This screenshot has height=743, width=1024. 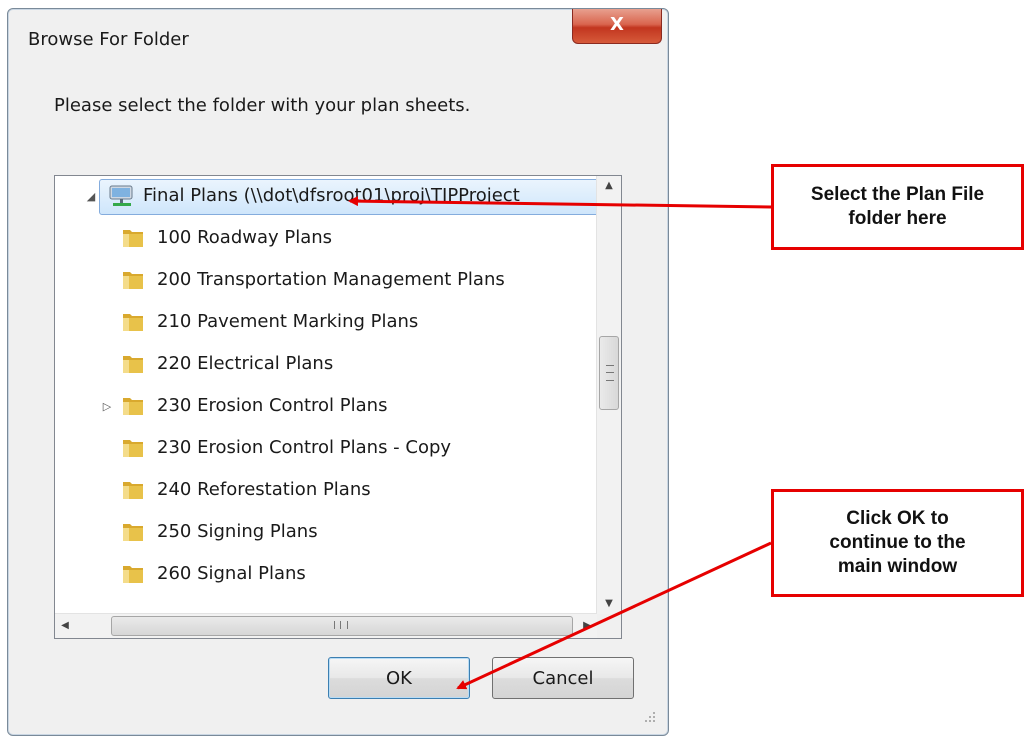 What do you see at coordinates (399, 678) in the screenshot?
I see `ok-button: OK` at bounding box center [399, 678].